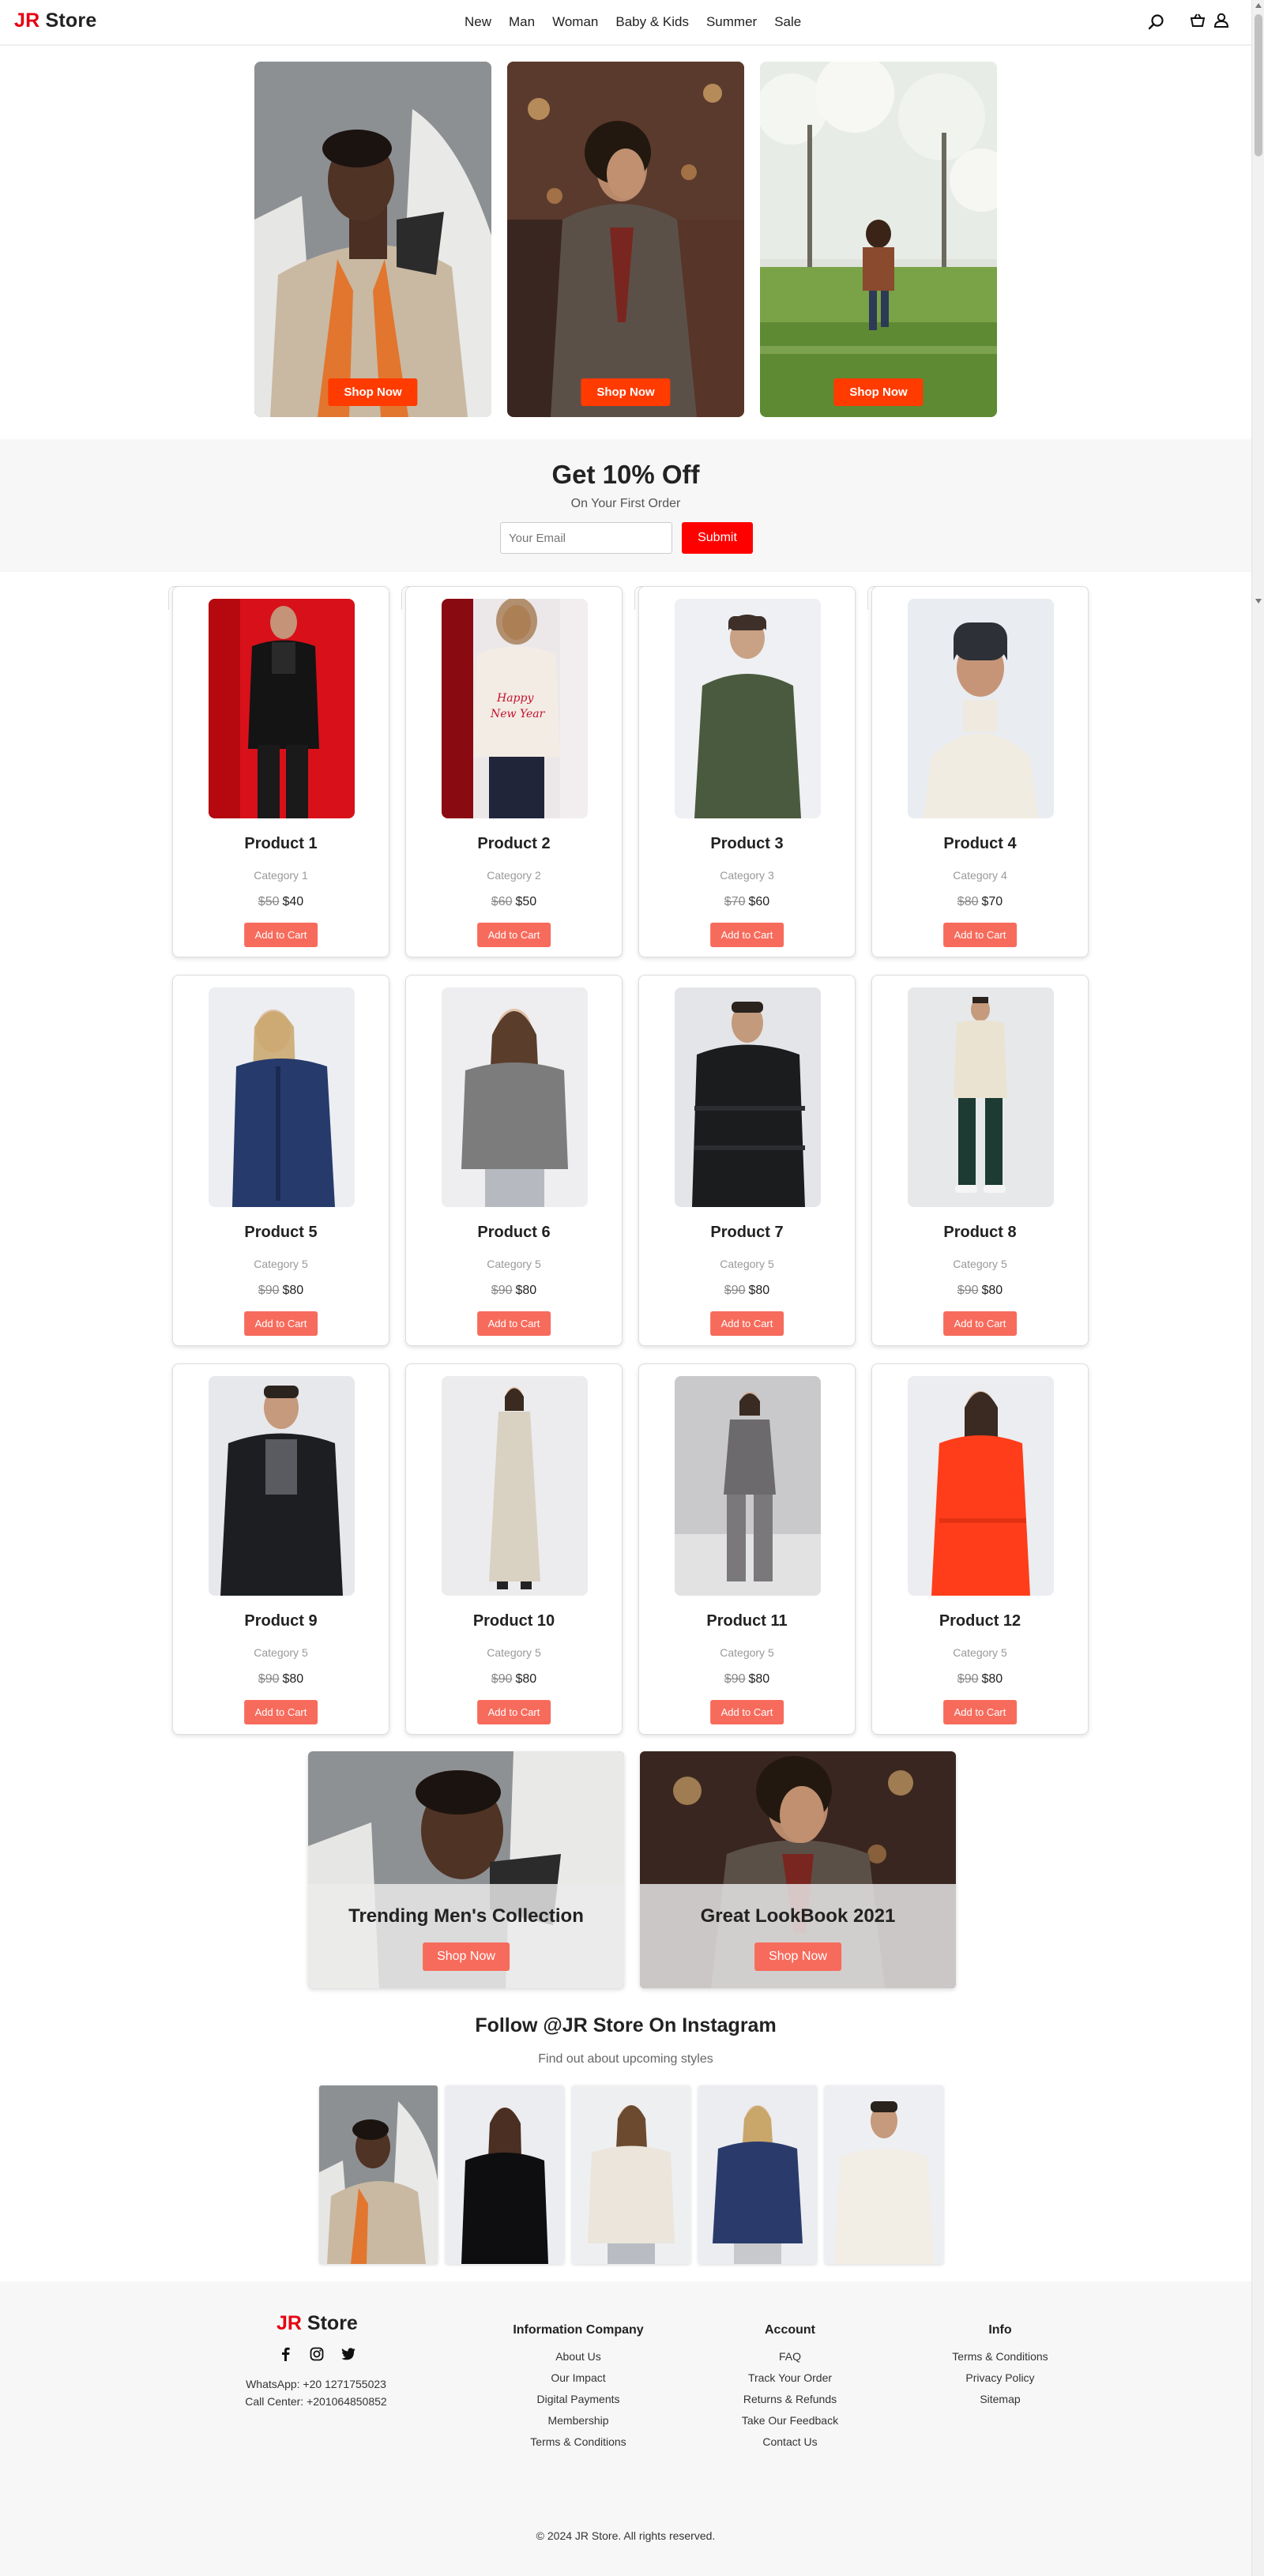  I want to click on twitter-icon, so click(349, 2354).